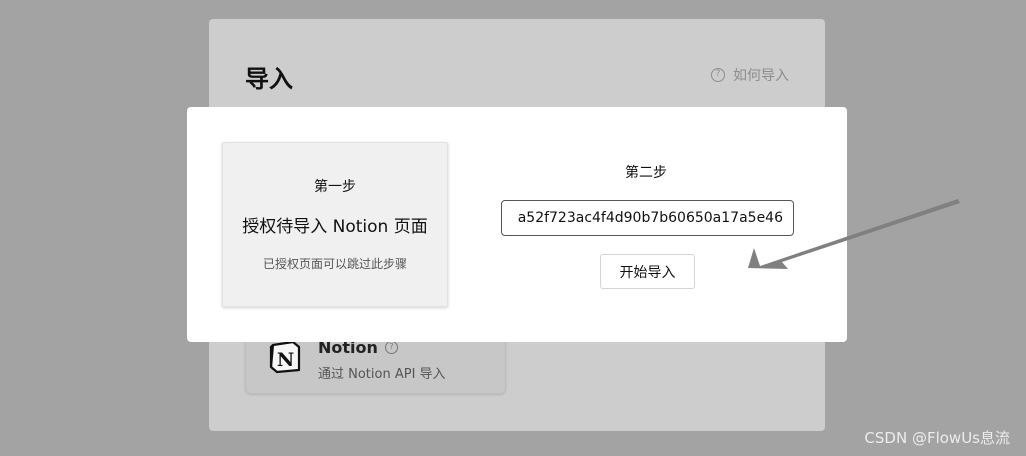 The width and height of the screenshot is (1026, 456). I want to click on watermark: CSDN @FlowUs息流, so click(937, 438).